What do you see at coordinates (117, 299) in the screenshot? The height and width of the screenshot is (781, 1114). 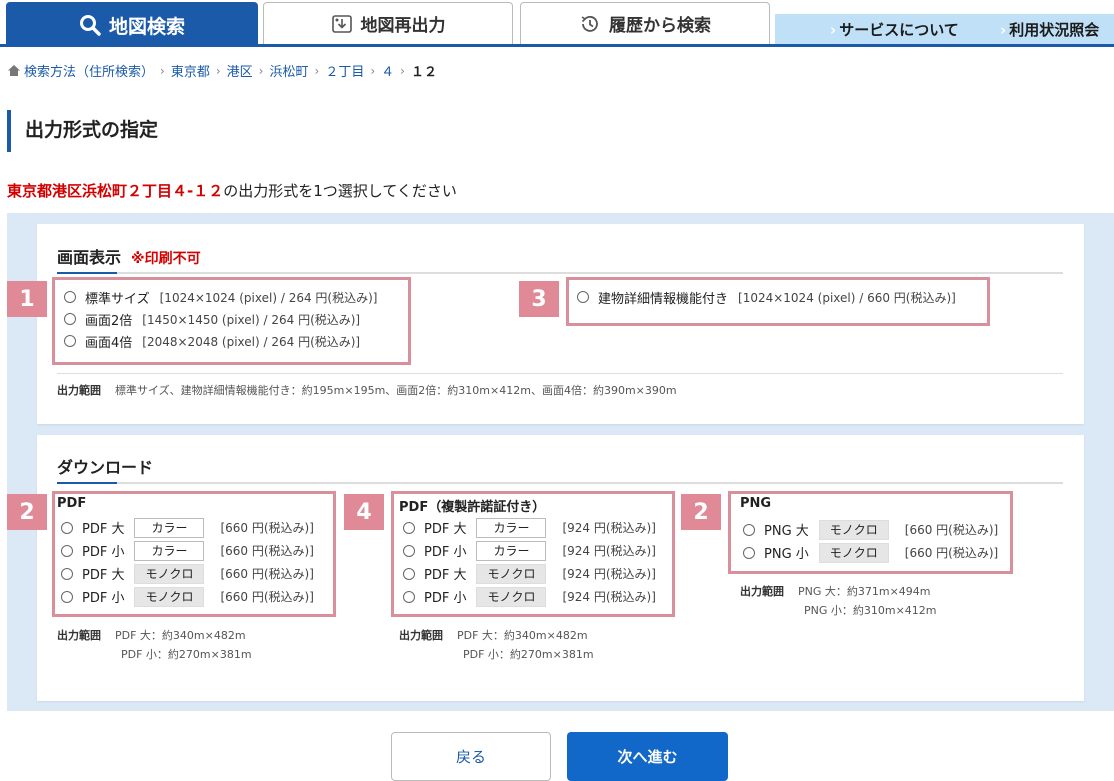 I see `option-label: 標準サイズ` at bounding box center [117, 299].